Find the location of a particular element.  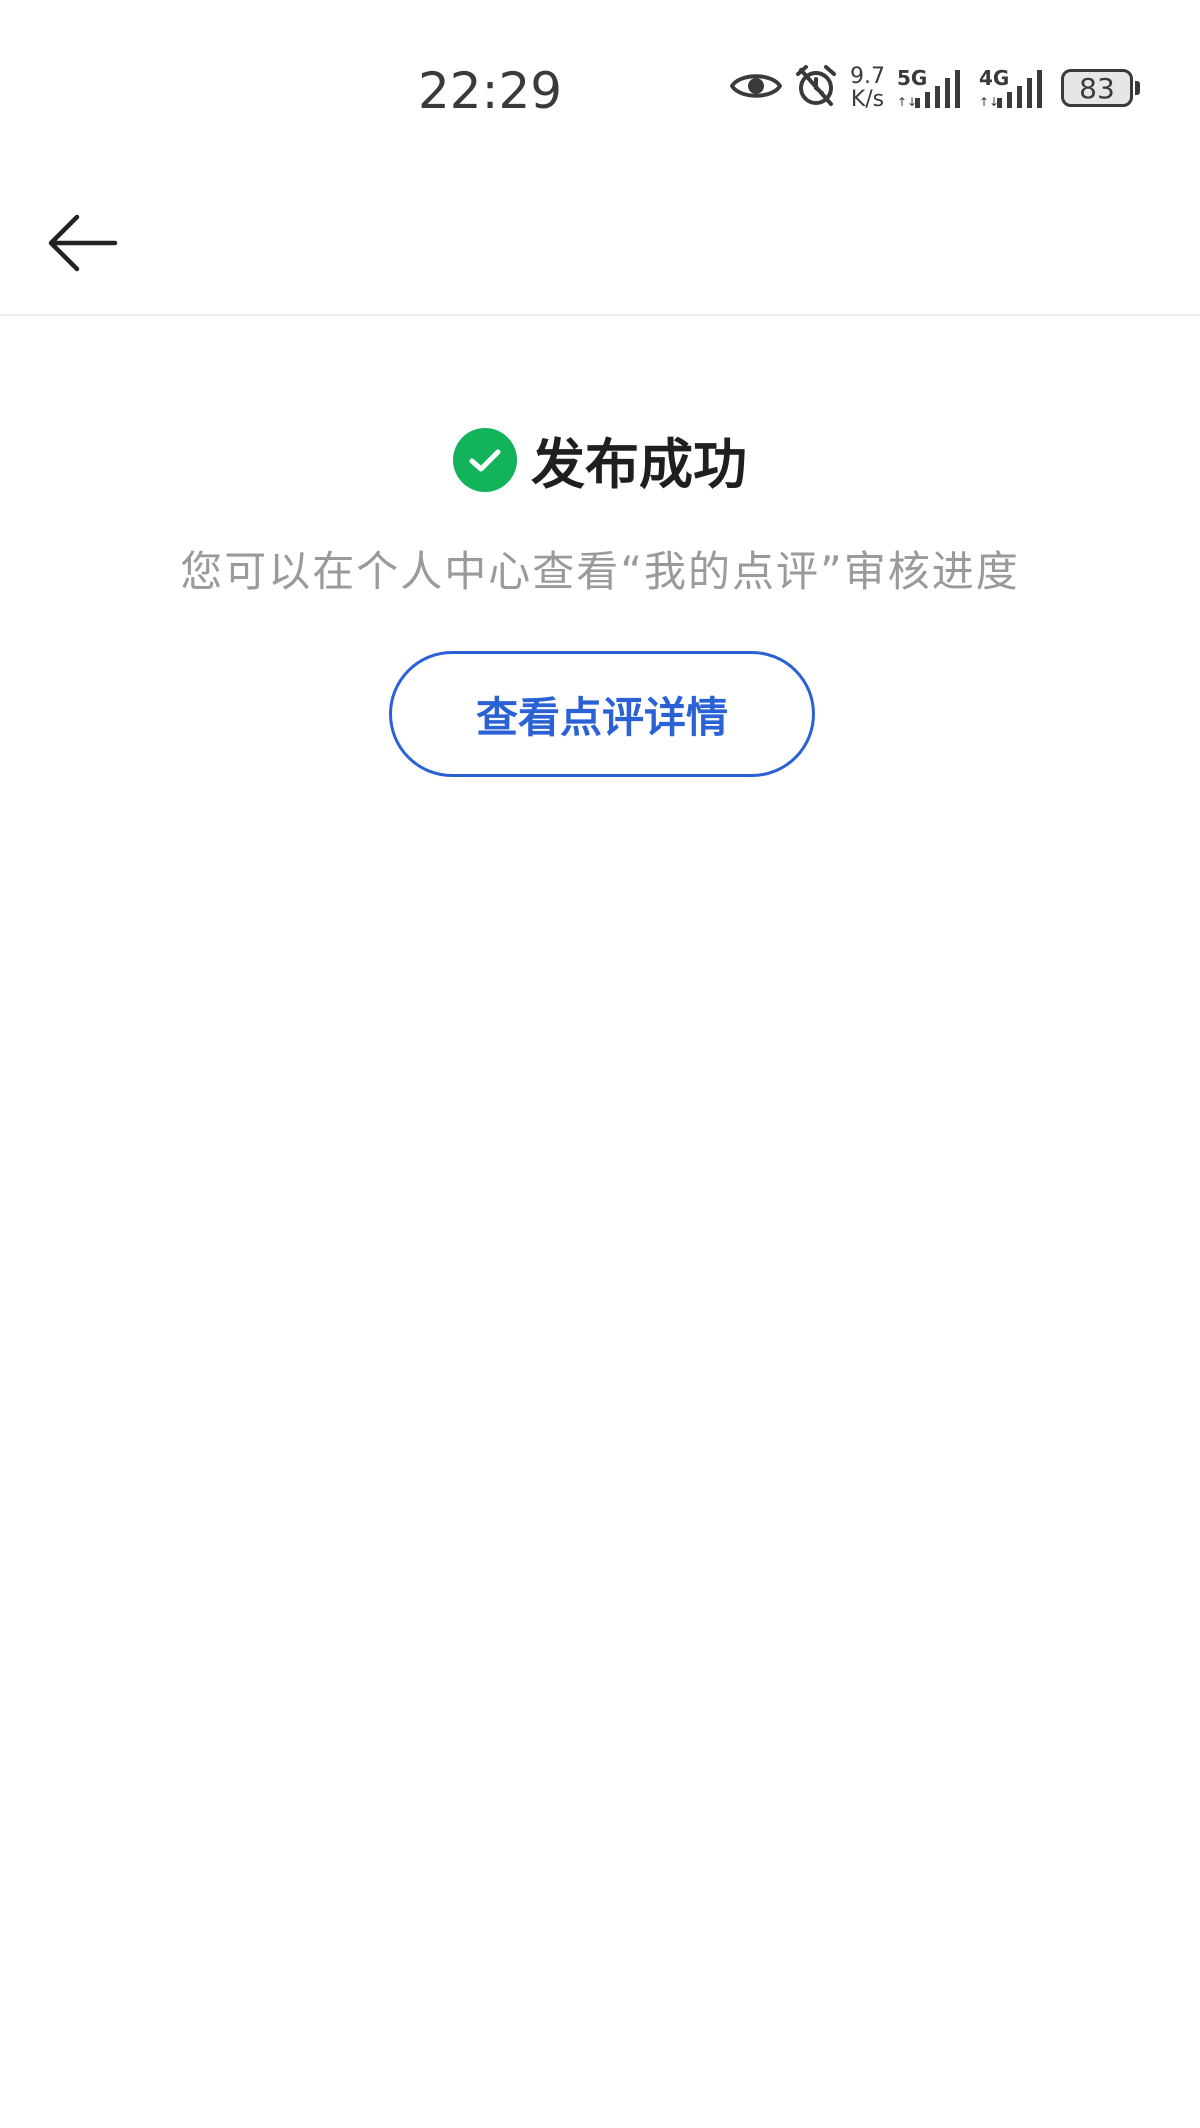

success-title: 发布成功 is located at coordinates (639, 464).